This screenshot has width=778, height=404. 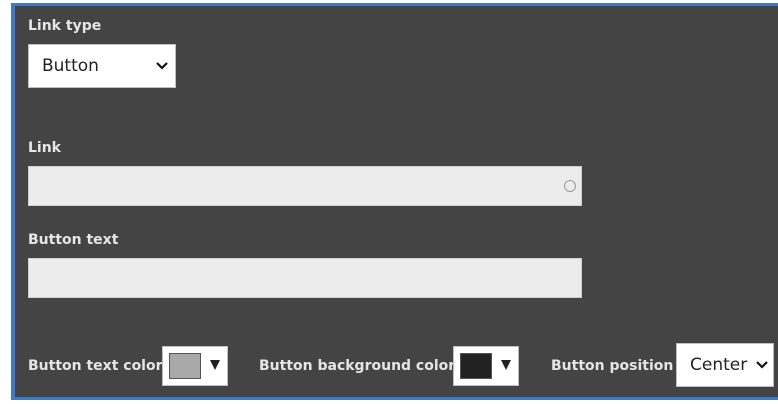 What do you see at coordinates (476, 366) in the screenshot?
I see `button-background-color-swatch` at bounding box center [476, 366].